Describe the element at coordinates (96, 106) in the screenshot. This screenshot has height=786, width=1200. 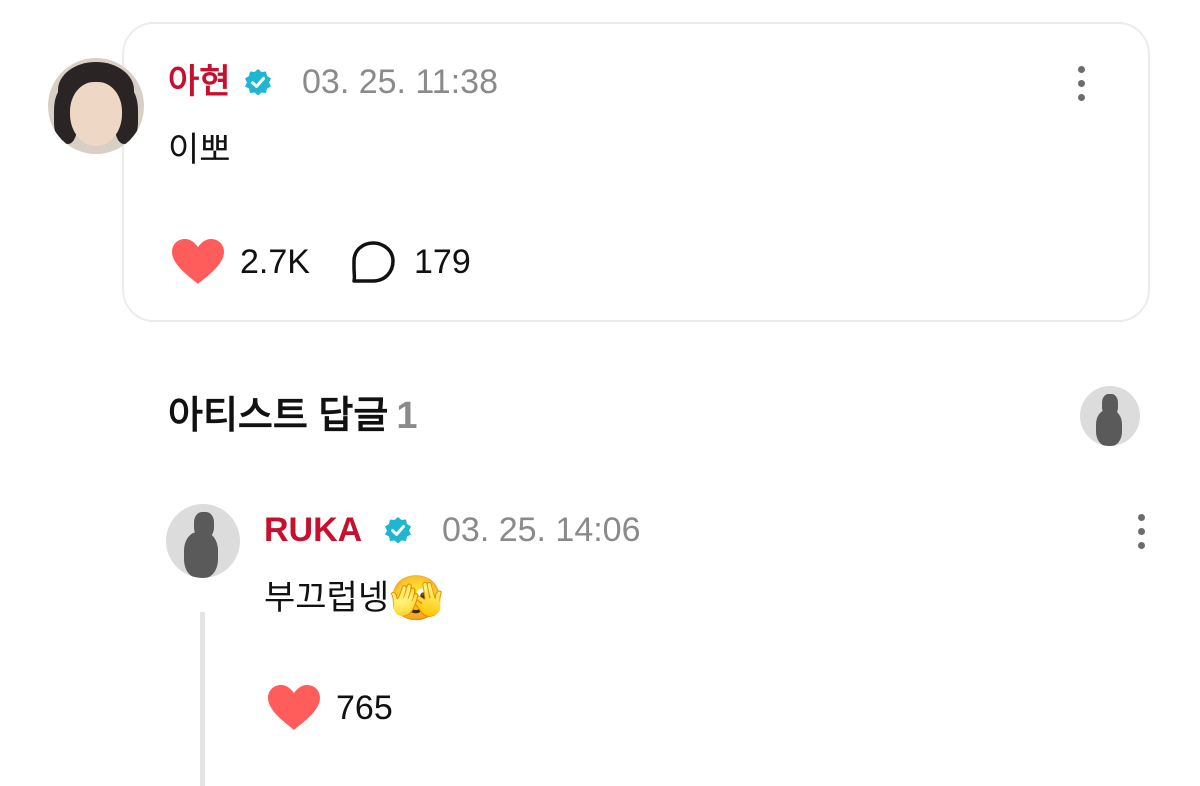
I see `author-avatar` at that location.